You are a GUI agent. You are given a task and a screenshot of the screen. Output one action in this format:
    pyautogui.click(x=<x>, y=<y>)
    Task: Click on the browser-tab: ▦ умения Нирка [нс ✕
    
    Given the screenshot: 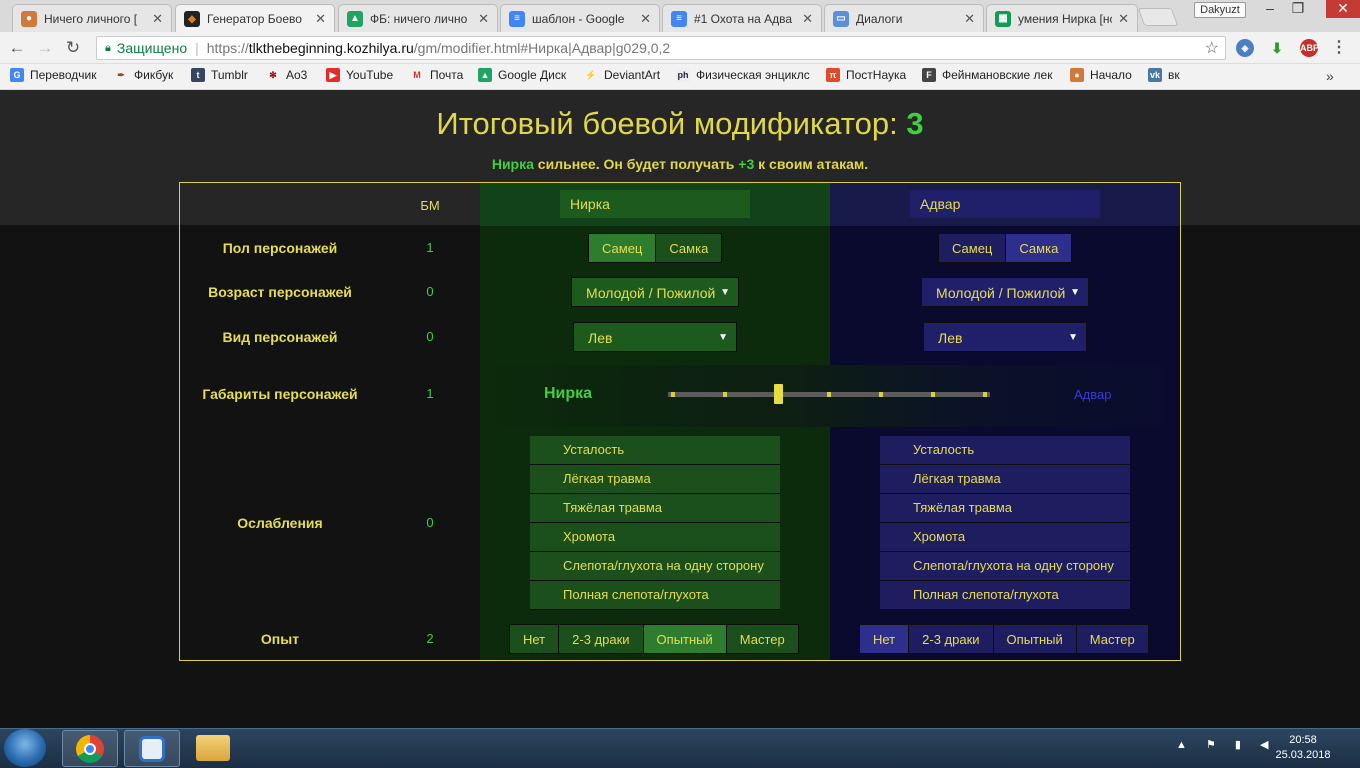 What is the action you would take?
    pyautogui.click(x=1062, y=18)
    